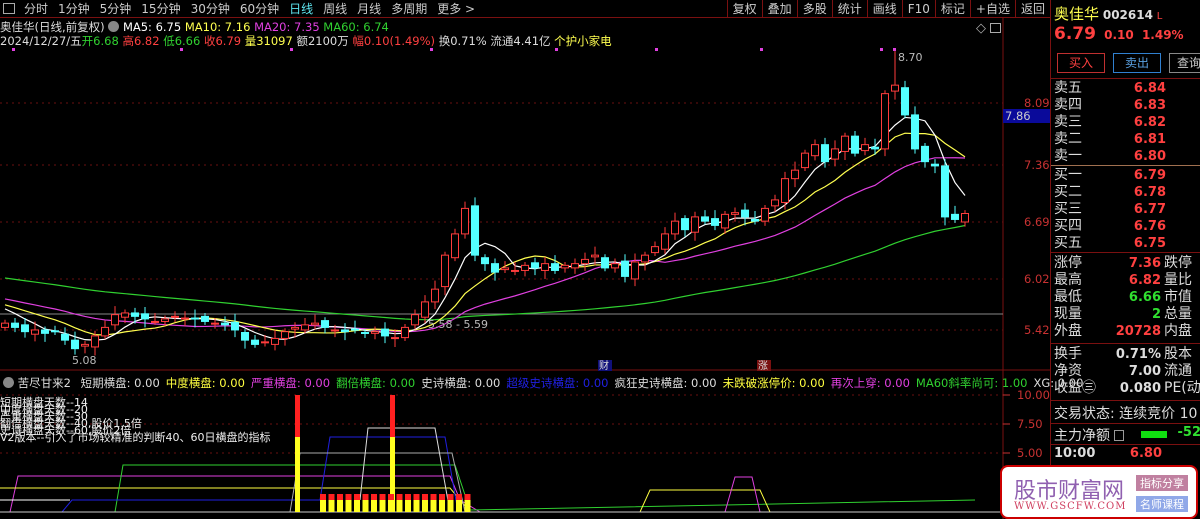  Describe the element at coordinates (992, 9) in the screenshot. I see `toolbar-button-7: +自选` at that location.